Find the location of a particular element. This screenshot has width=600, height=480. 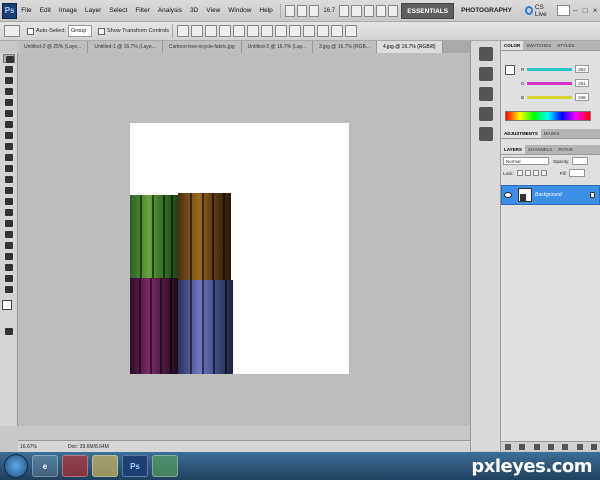

internet-explorer-icon: e is located at coordinates (45, 466).